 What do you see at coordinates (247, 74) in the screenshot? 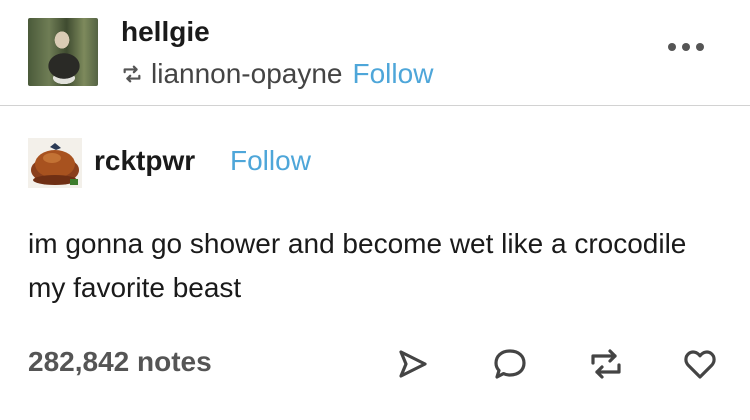
I see `reblogged-from-username: liannon-opayne` at bounding box center [247, 74].